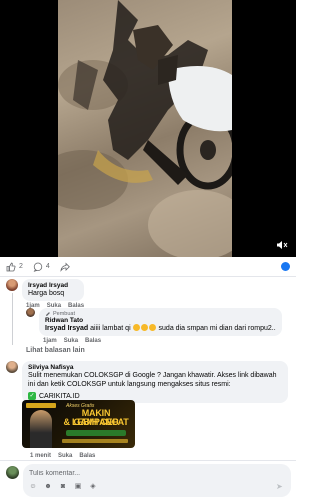  I want to click on comment-composer: ☺ ☻ ◙ ▣ ◈ ➤, so click(148, 480).